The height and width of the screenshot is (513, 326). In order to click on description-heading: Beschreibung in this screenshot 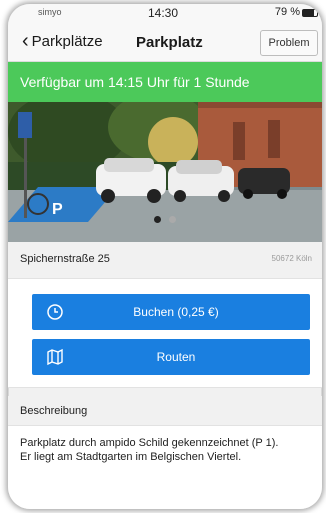, I will do `click(54, 411)`.